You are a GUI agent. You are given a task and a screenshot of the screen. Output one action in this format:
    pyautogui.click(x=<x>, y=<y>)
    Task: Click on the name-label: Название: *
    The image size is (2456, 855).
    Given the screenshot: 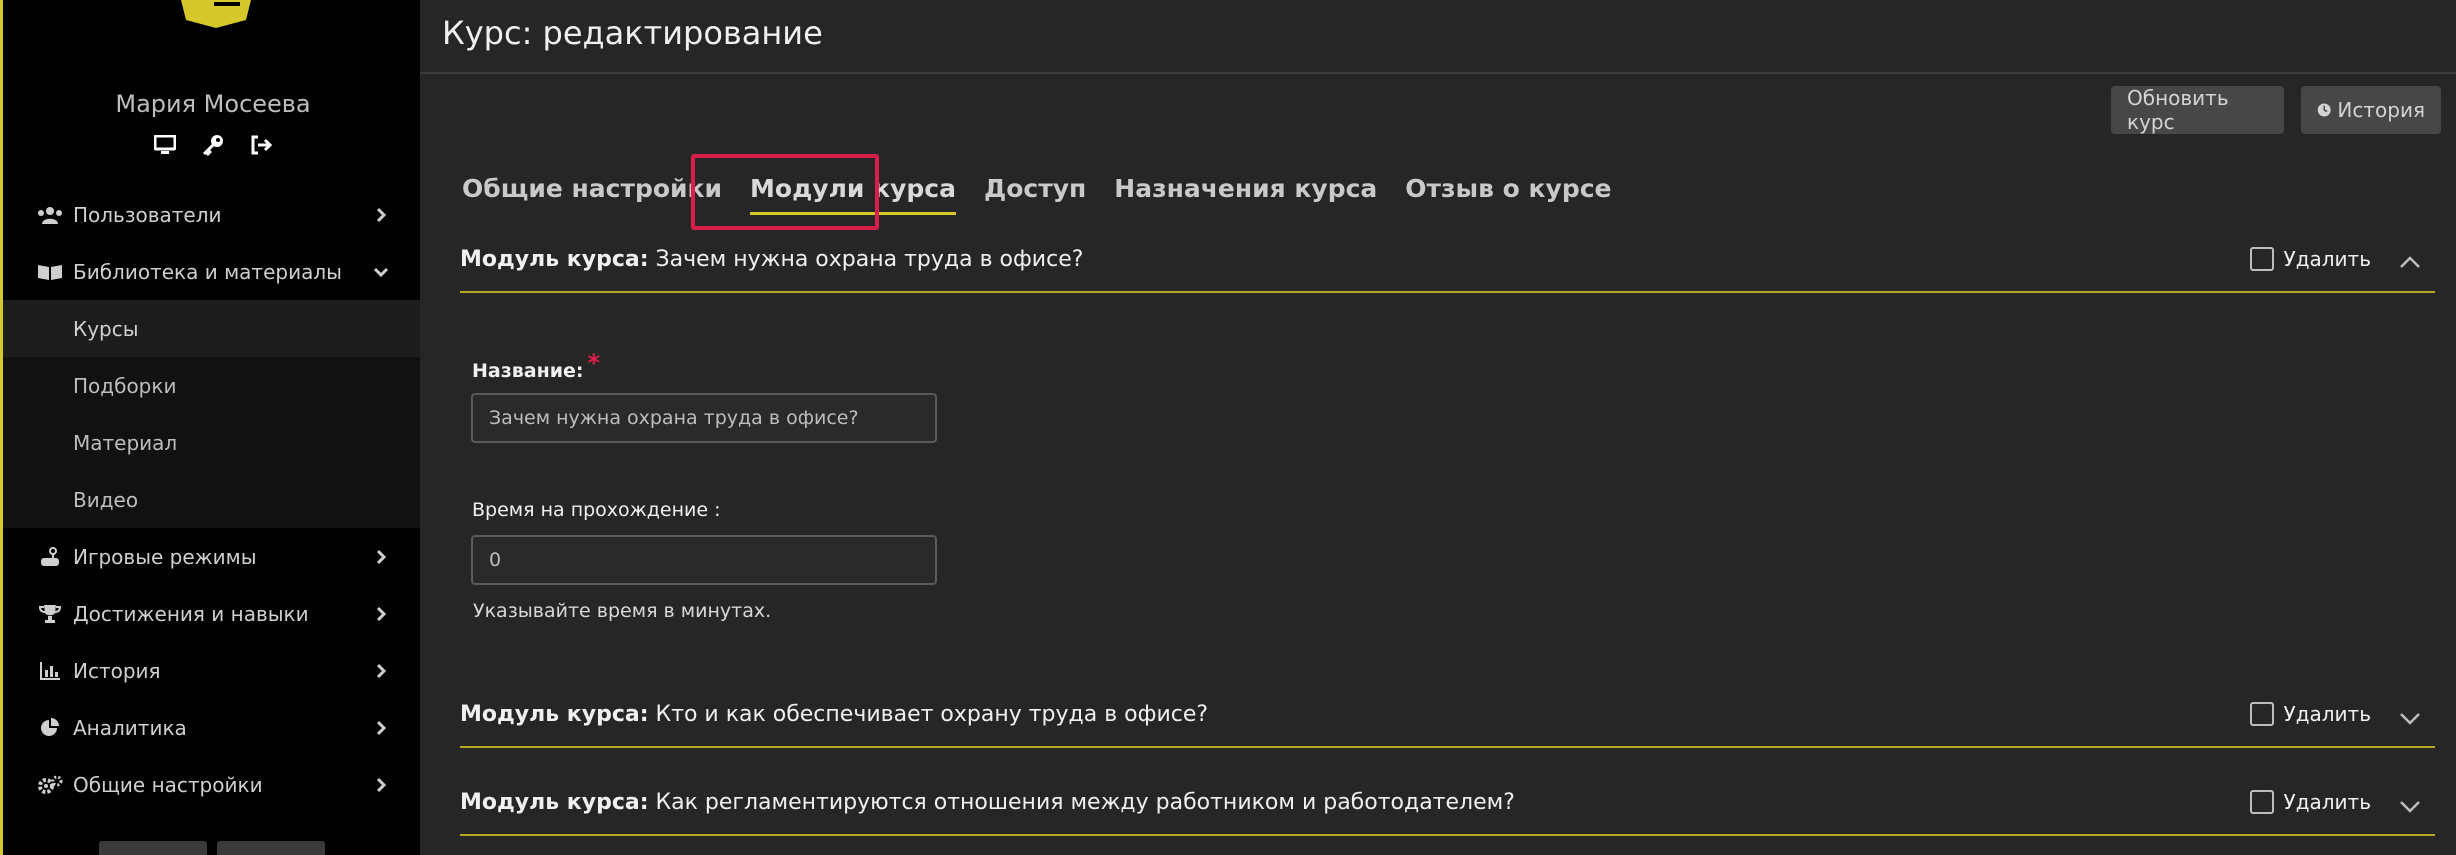 What is the action you would take?
    pyautogui.click(x=536, y=365)
    